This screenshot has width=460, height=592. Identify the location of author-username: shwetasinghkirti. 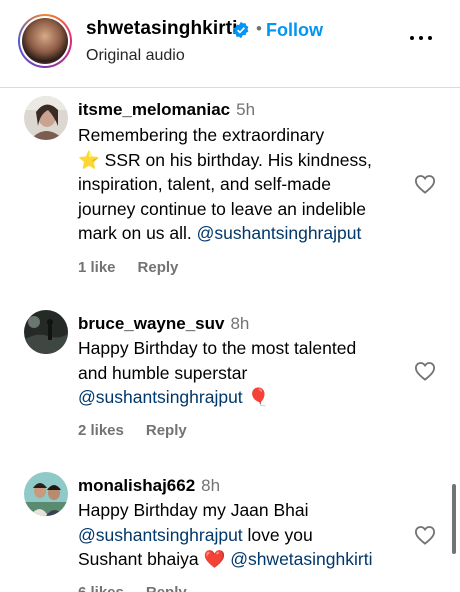
(162, 29).